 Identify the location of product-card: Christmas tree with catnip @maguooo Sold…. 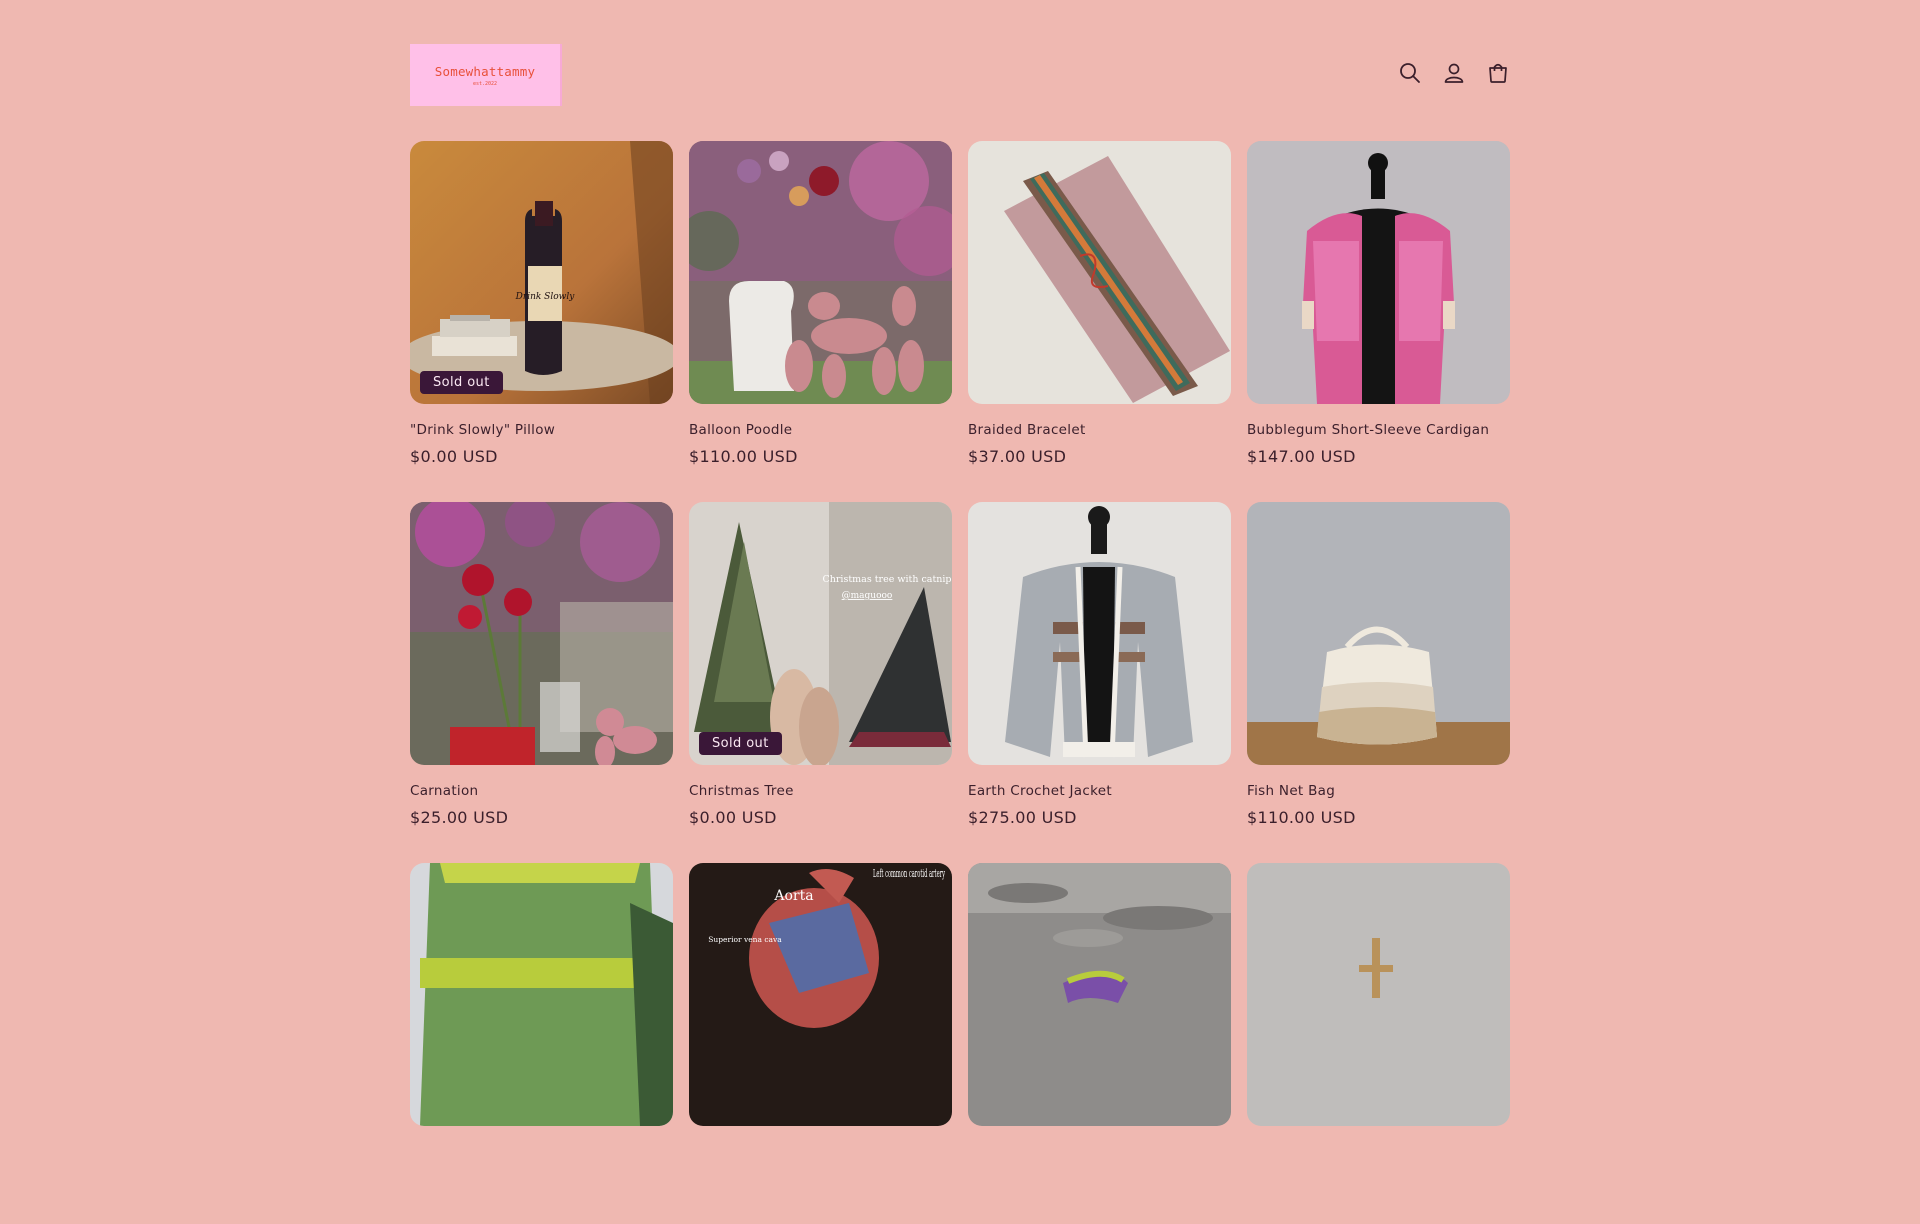
(820, 682).